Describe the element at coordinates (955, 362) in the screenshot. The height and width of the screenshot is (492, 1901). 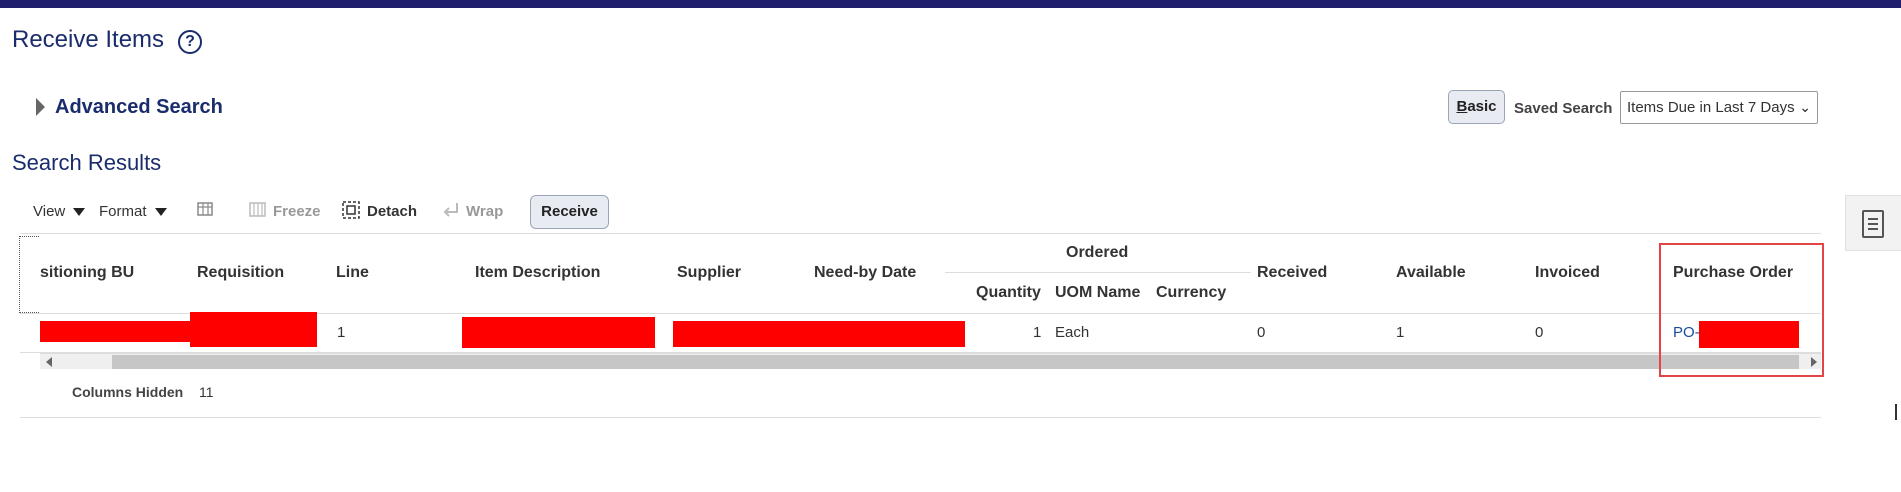
I see `scrollbar-thumb` at that location.